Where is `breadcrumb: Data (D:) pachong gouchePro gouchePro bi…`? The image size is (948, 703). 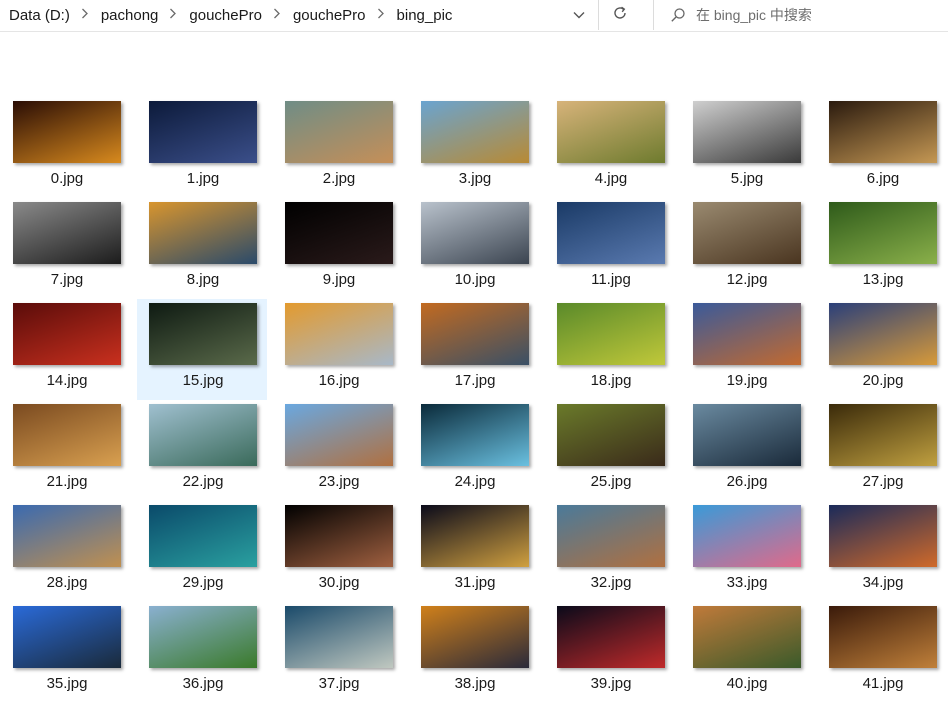
breadcrumb: Data (D:) pachong gouchePro gouchePro bi… is located at coordinates (298, 15).